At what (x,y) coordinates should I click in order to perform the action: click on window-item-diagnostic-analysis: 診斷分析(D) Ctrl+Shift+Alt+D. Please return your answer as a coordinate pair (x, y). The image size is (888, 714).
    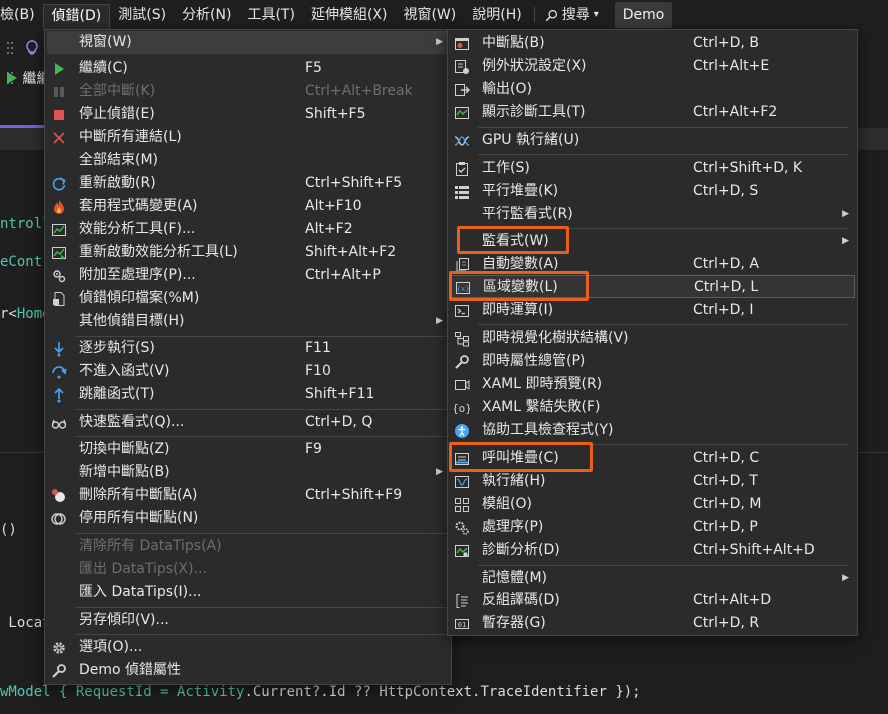
    Looking at the image, I should click on (652, 550).